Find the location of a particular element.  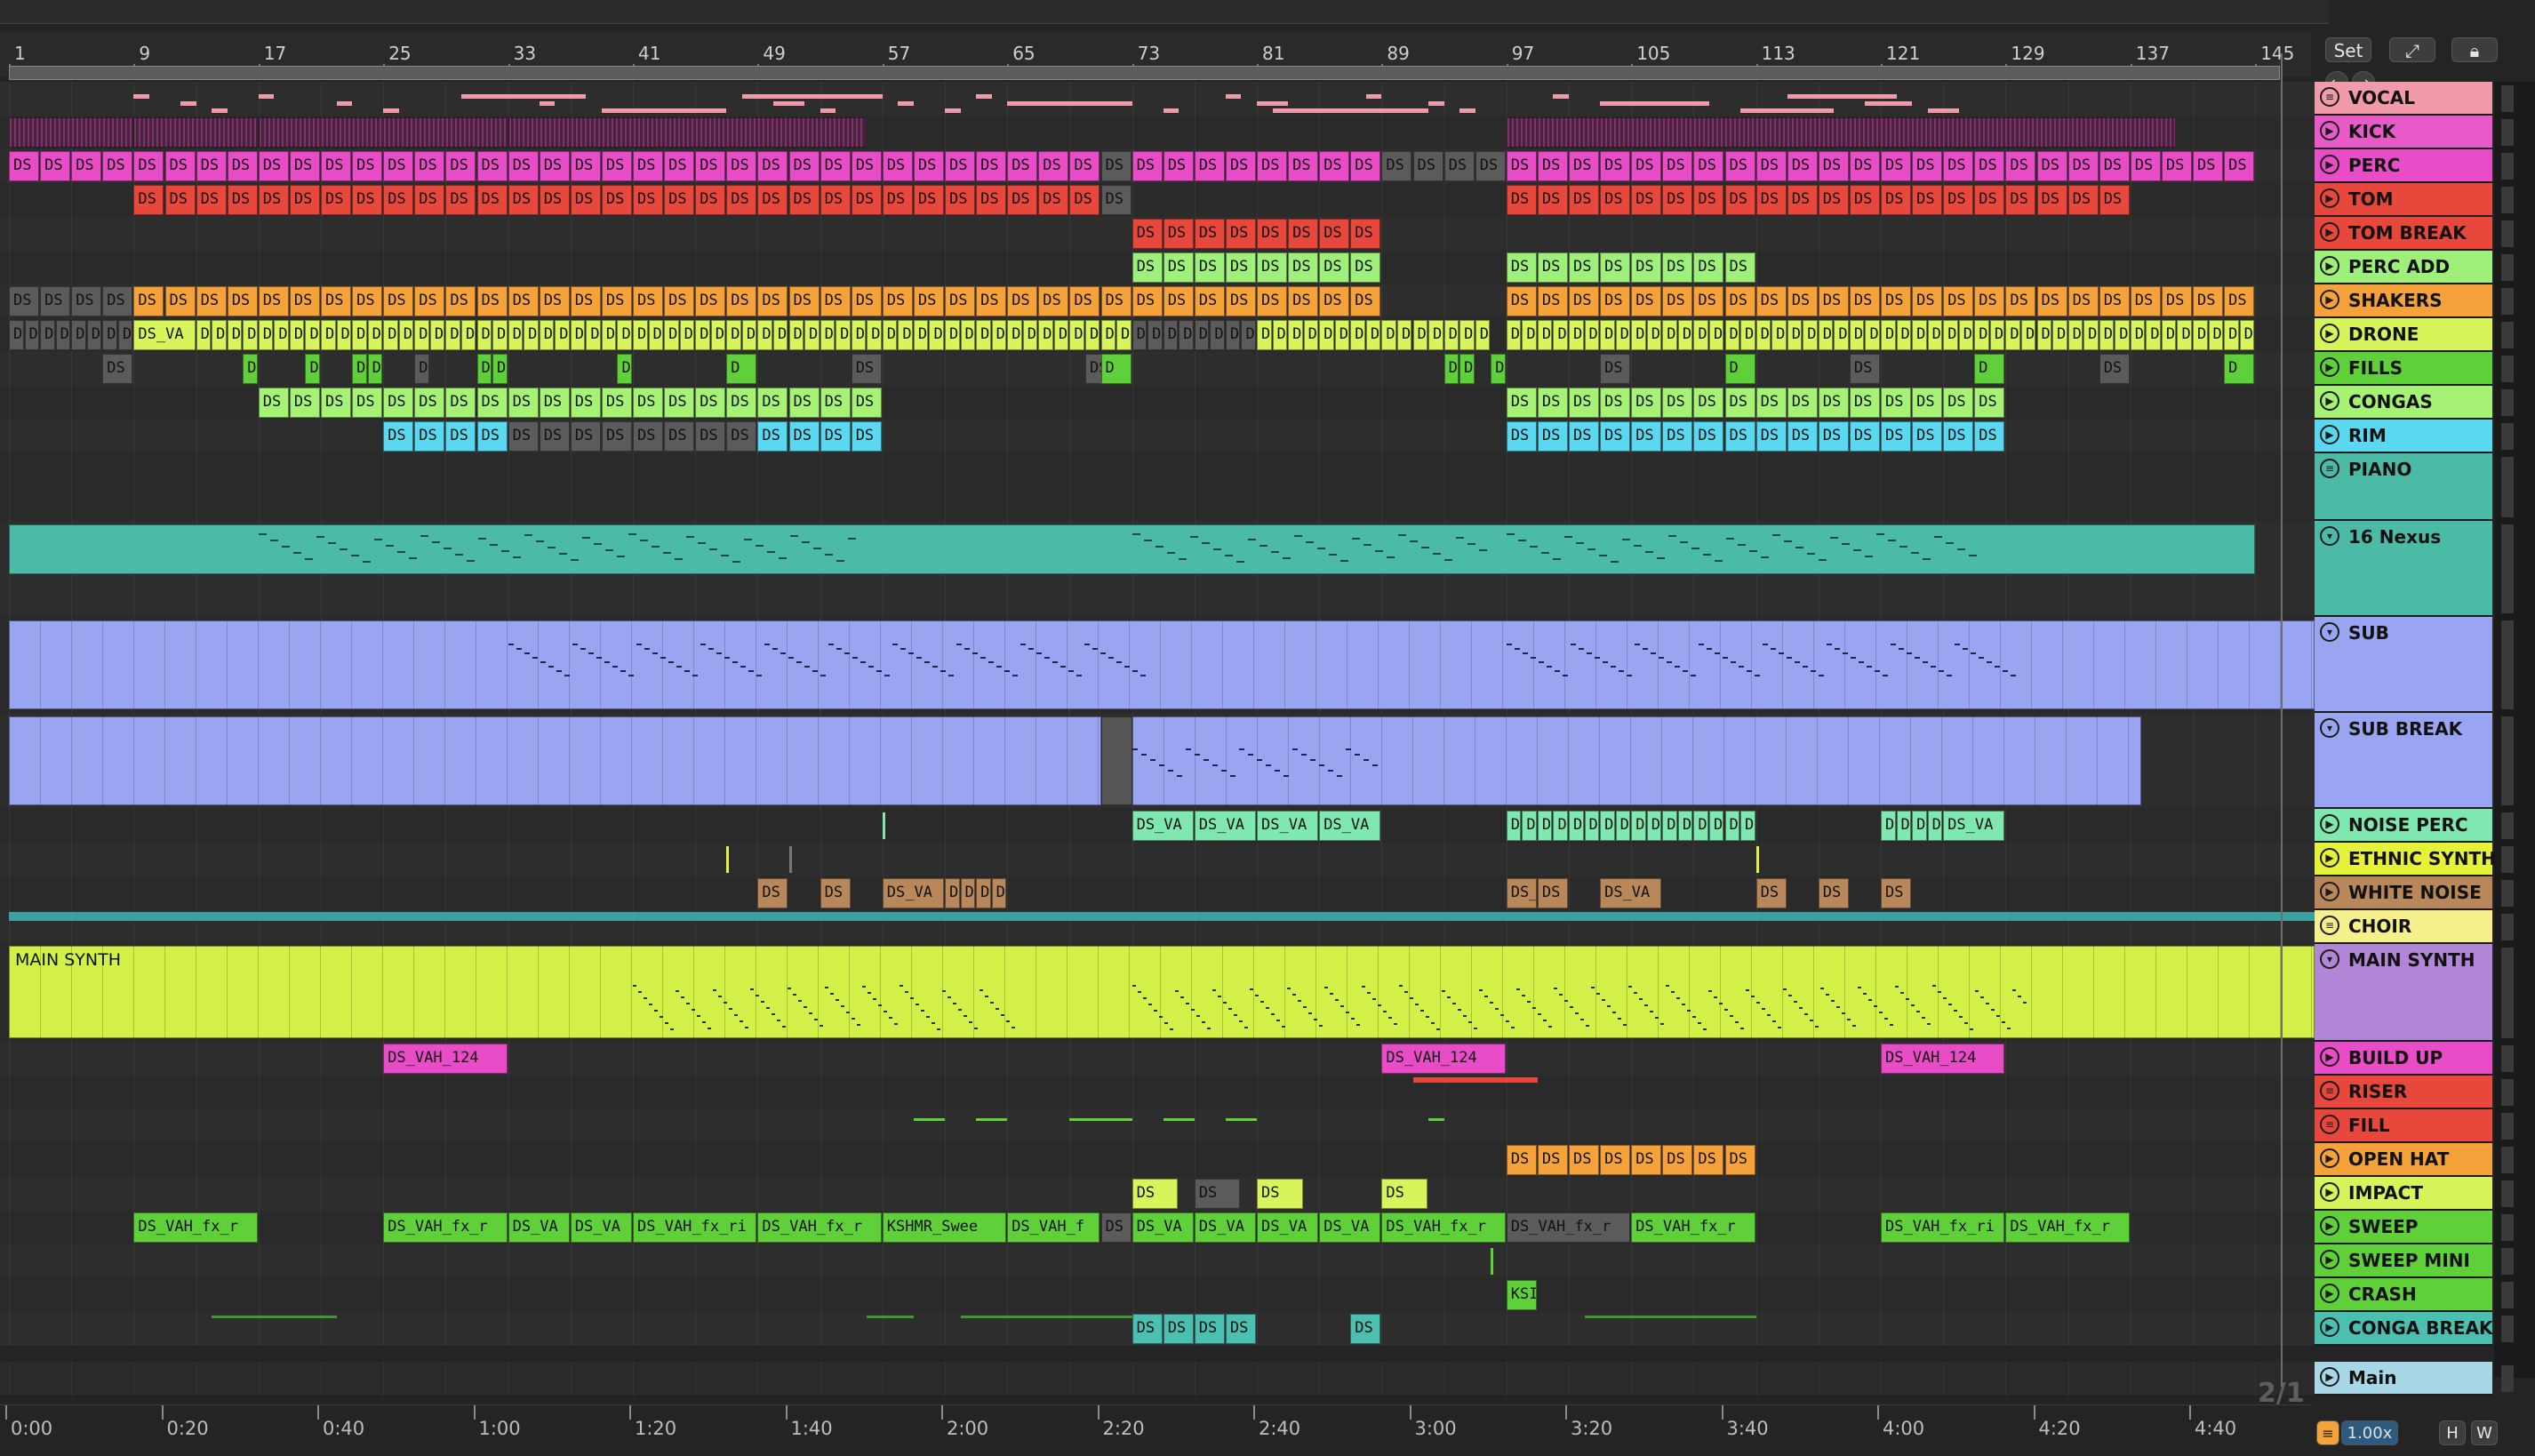

track-header-fill: ≡ FILL is located at coordinates (2403, 1126).